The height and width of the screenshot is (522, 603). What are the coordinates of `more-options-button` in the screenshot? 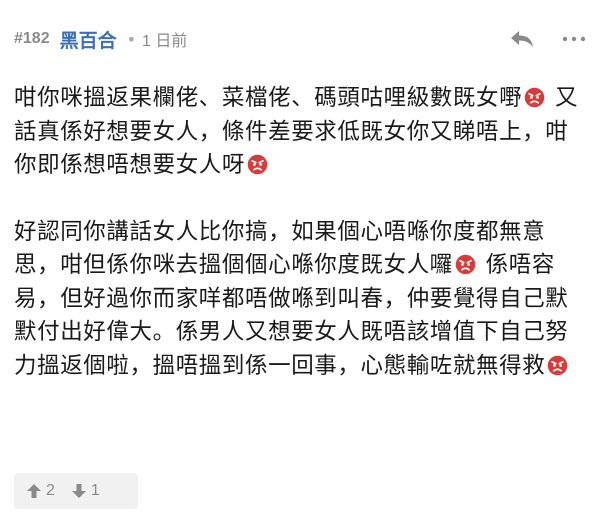 It's located at (574, 39).